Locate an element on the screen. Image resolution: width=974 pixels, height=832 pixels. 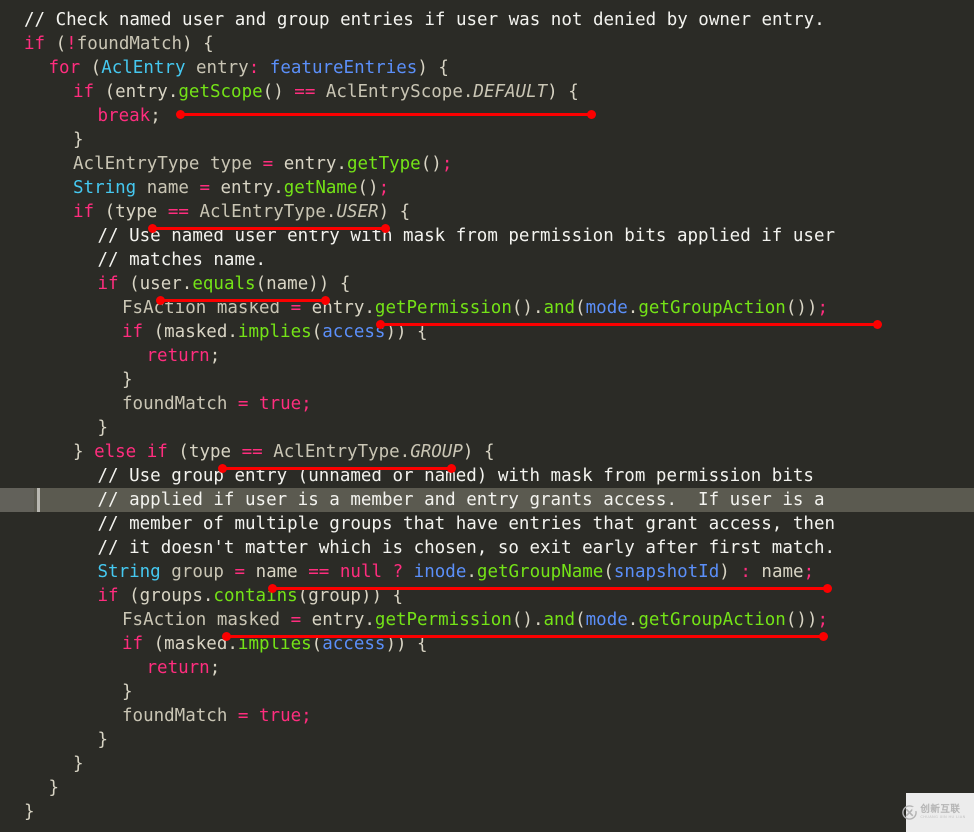
code-line: if (!foundMatch) { is located at coordinates (107, 44).